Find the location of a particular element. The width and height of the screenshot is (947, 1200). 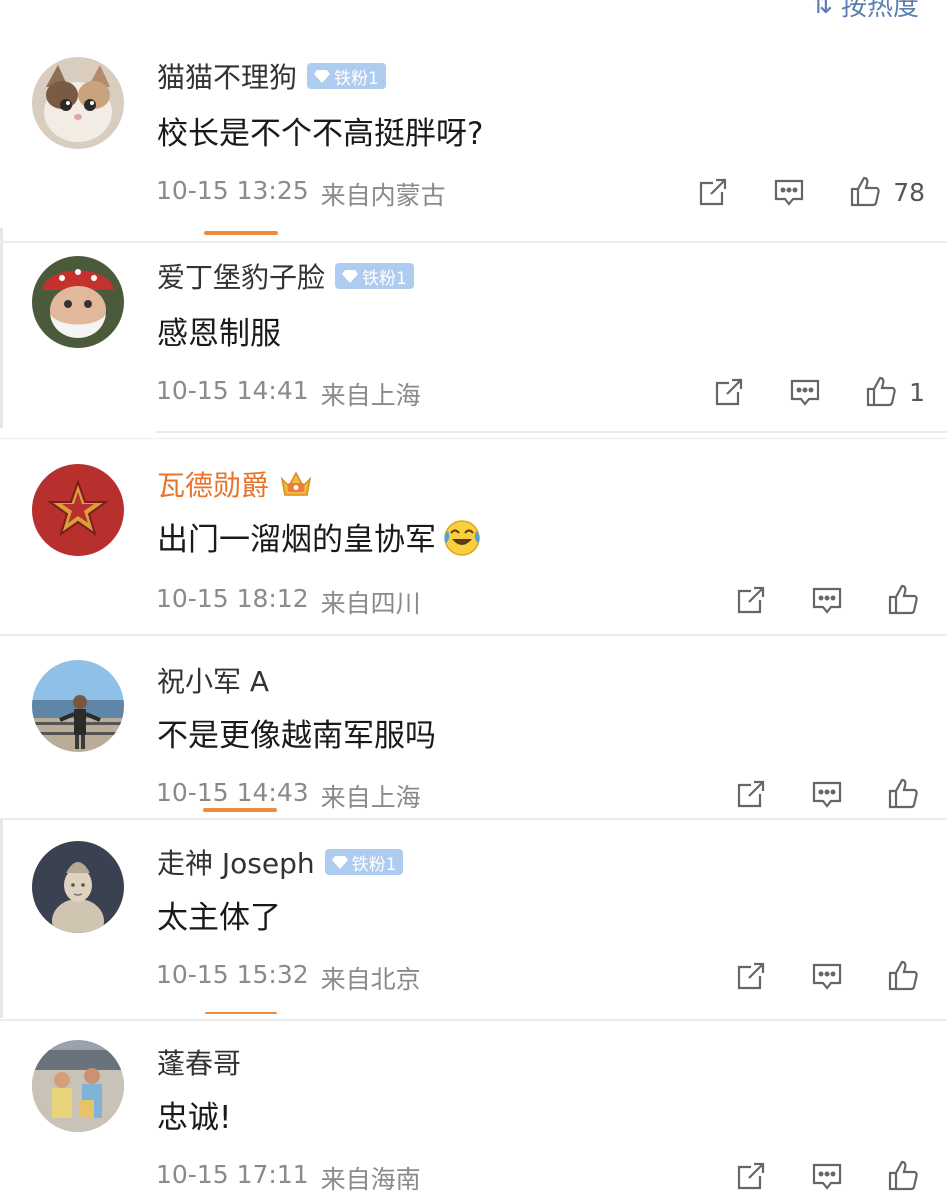

crown-icon is located at coordinates (296, 483).